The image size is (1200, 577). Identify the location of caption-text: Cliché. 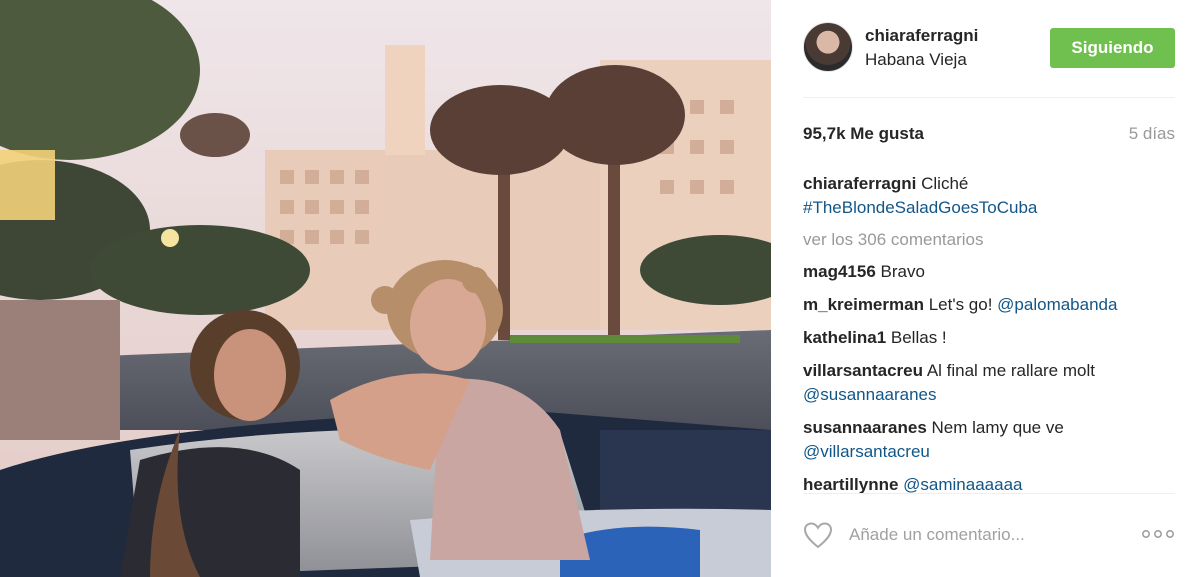
(945, 183).